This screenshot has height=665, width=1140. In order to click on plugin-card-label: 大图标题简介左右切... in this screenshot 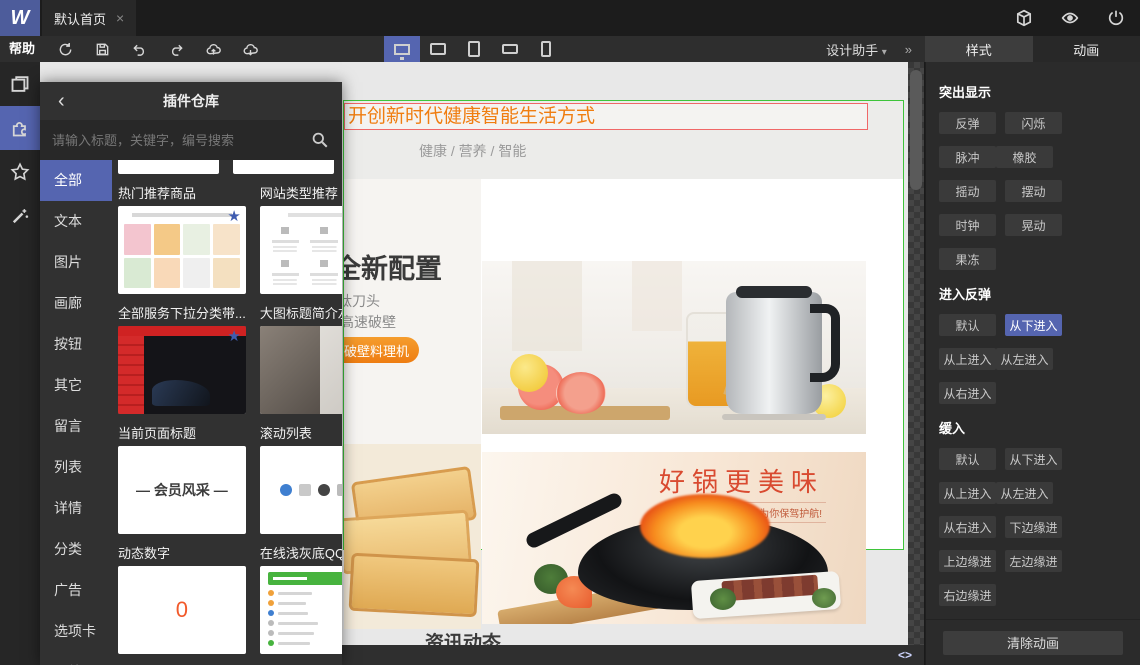, I will do `click(300, 313)`.